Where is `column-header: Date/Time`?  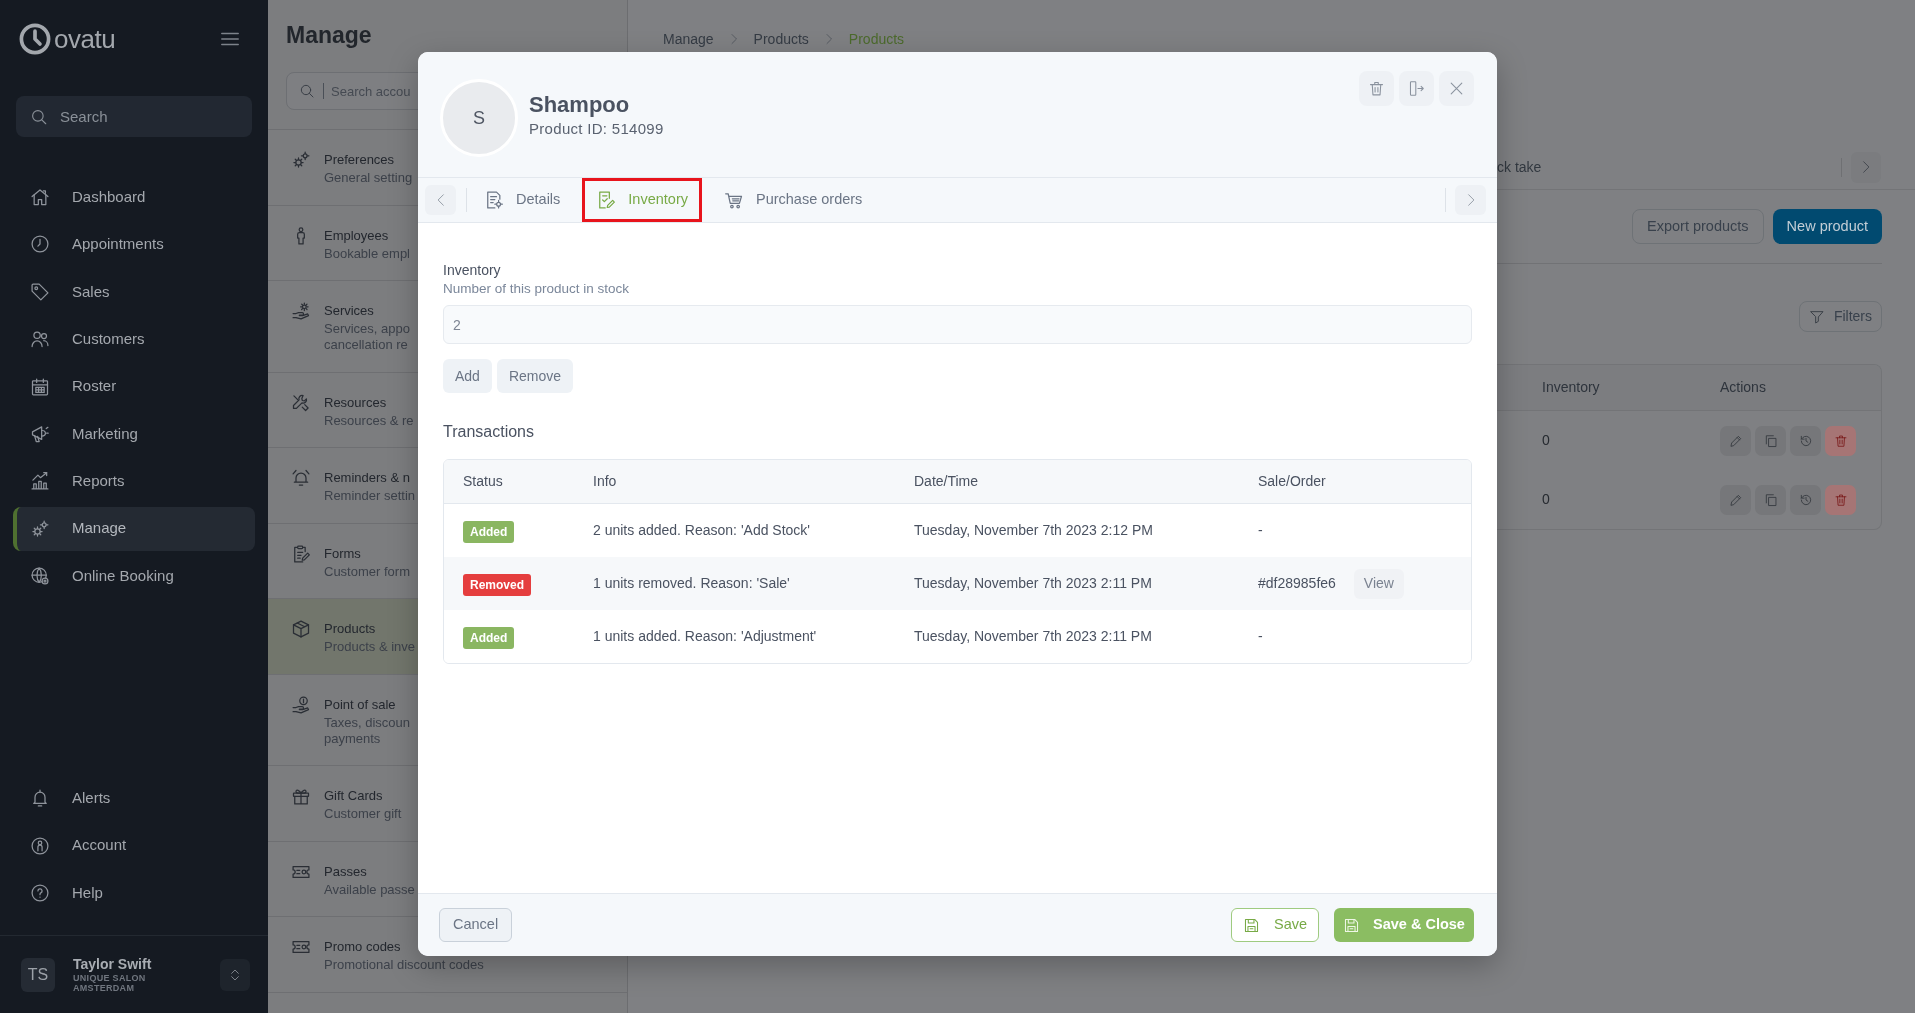
column-header: Date/Time is located at coordinates (946, 481).